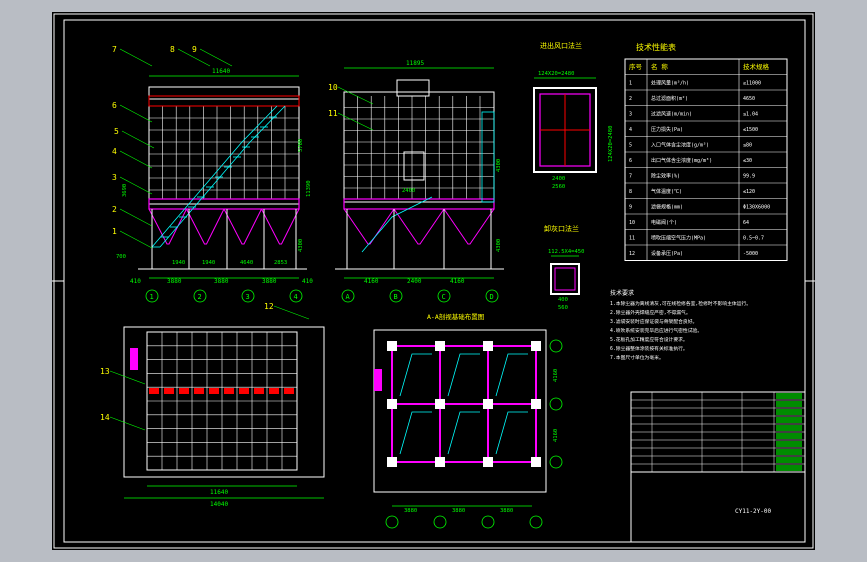 The height and width of the screenshot is (562, 867). Describe the element at coordinates (561, 228) in the screenshot. I see `outlet-detail-title: 卸灰口法兰` at that location.